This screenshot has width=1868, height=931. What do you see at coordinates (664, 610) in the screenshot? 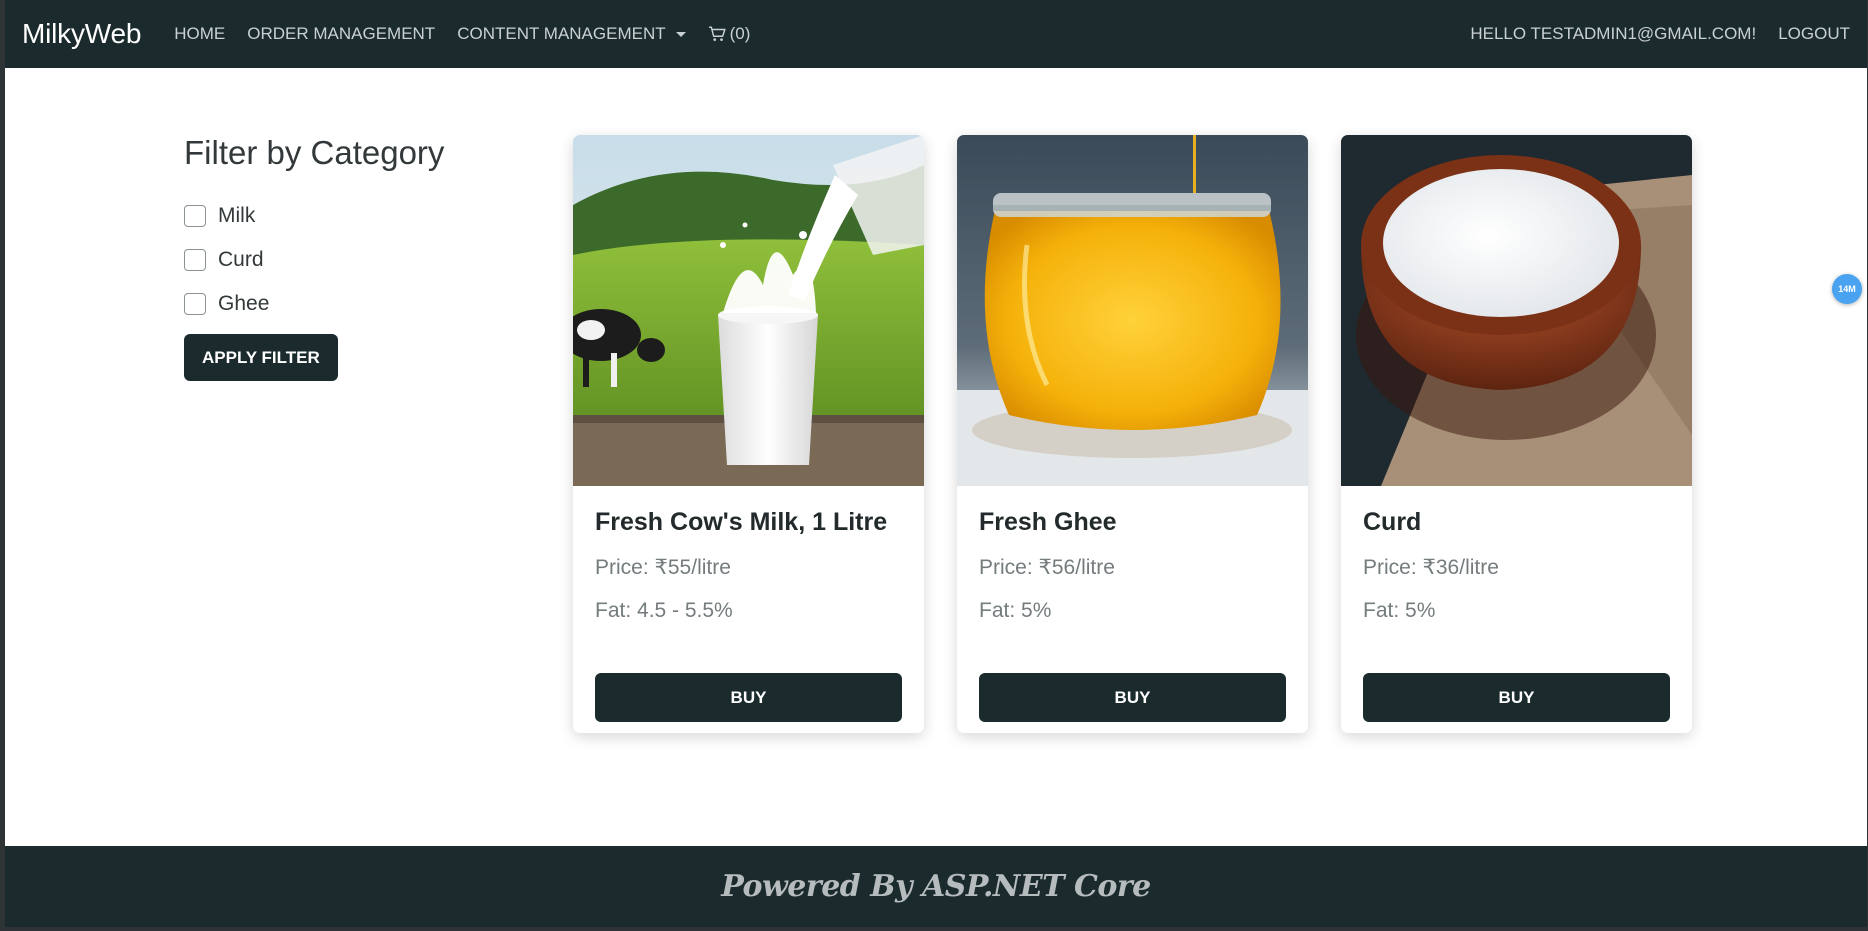
I see `product-fat: Fat: 4.5 - 5.5%` at bounding box center [664, 610].